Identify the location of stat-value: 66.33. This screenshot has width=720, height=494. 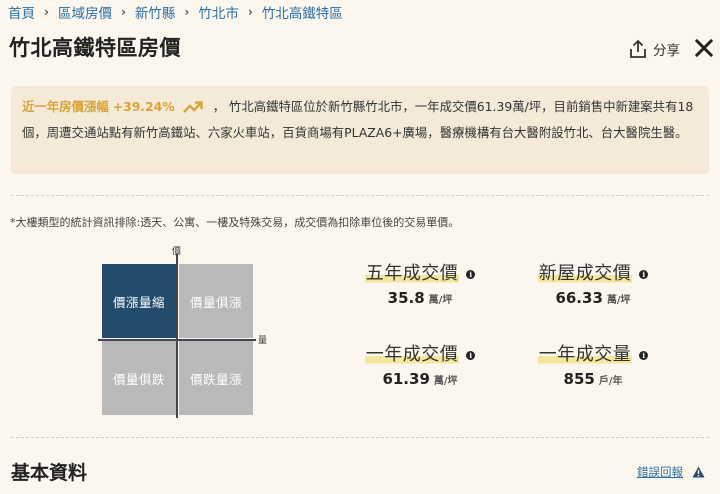
(579, 298).